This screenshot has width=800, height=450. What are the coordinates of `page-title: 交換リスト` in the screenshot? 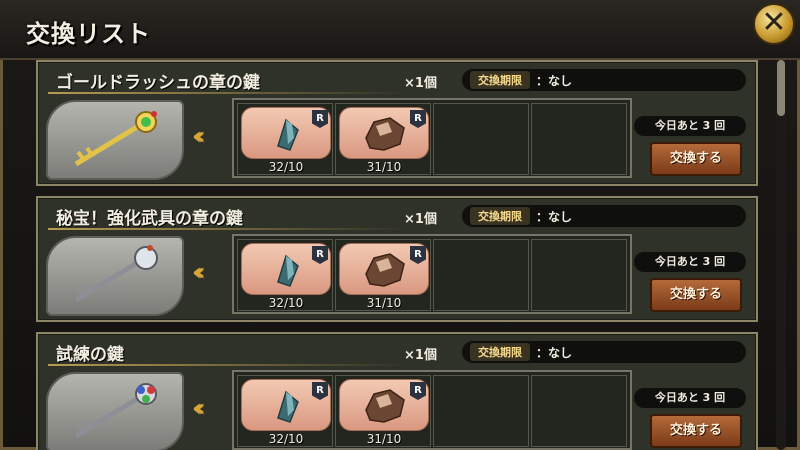 It's located at (88, 34).